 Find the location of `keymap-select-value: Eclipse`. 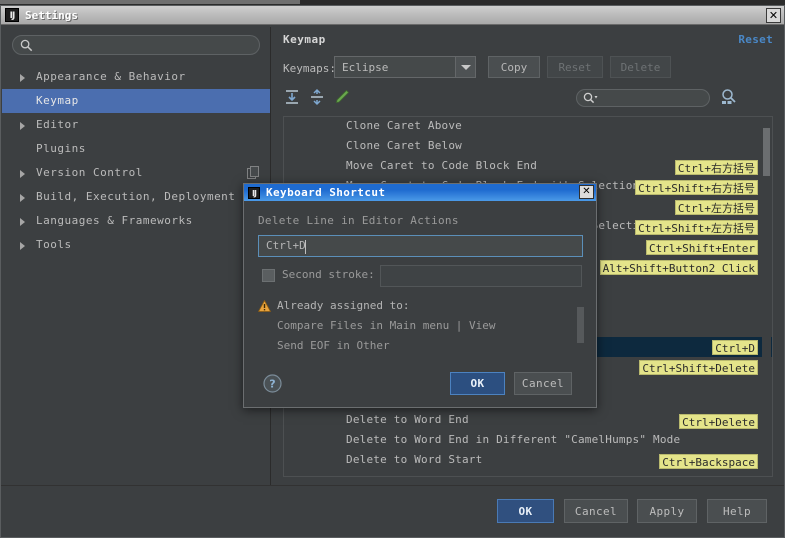

keymap-select-value: Eclipse is located at coordinates (365, 67).